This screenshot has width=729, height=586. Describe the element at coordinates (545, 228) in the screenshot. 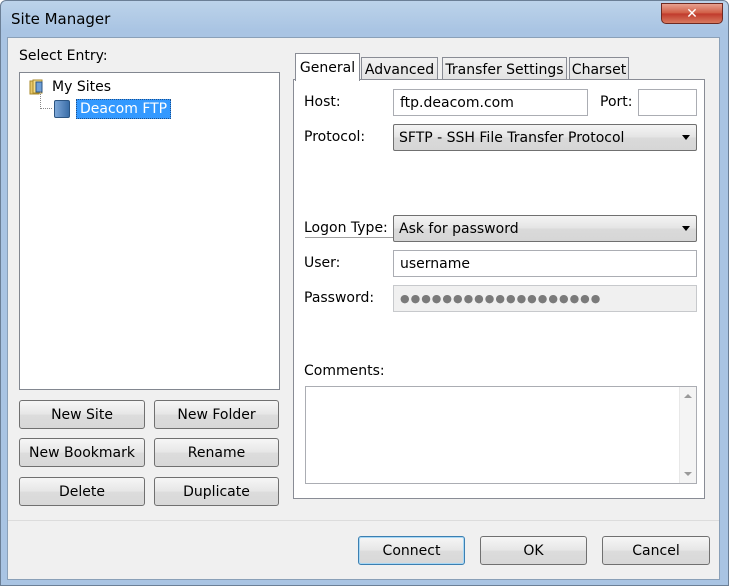

I see `logon-type-select: Ask for password` at that location.